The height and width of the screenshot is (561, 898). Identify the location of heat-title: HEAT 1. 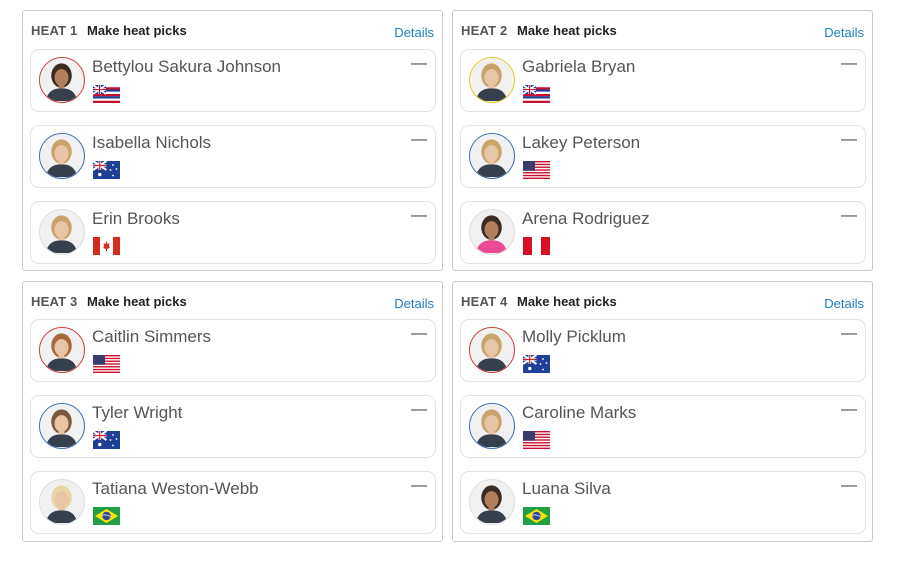
(54, 30).